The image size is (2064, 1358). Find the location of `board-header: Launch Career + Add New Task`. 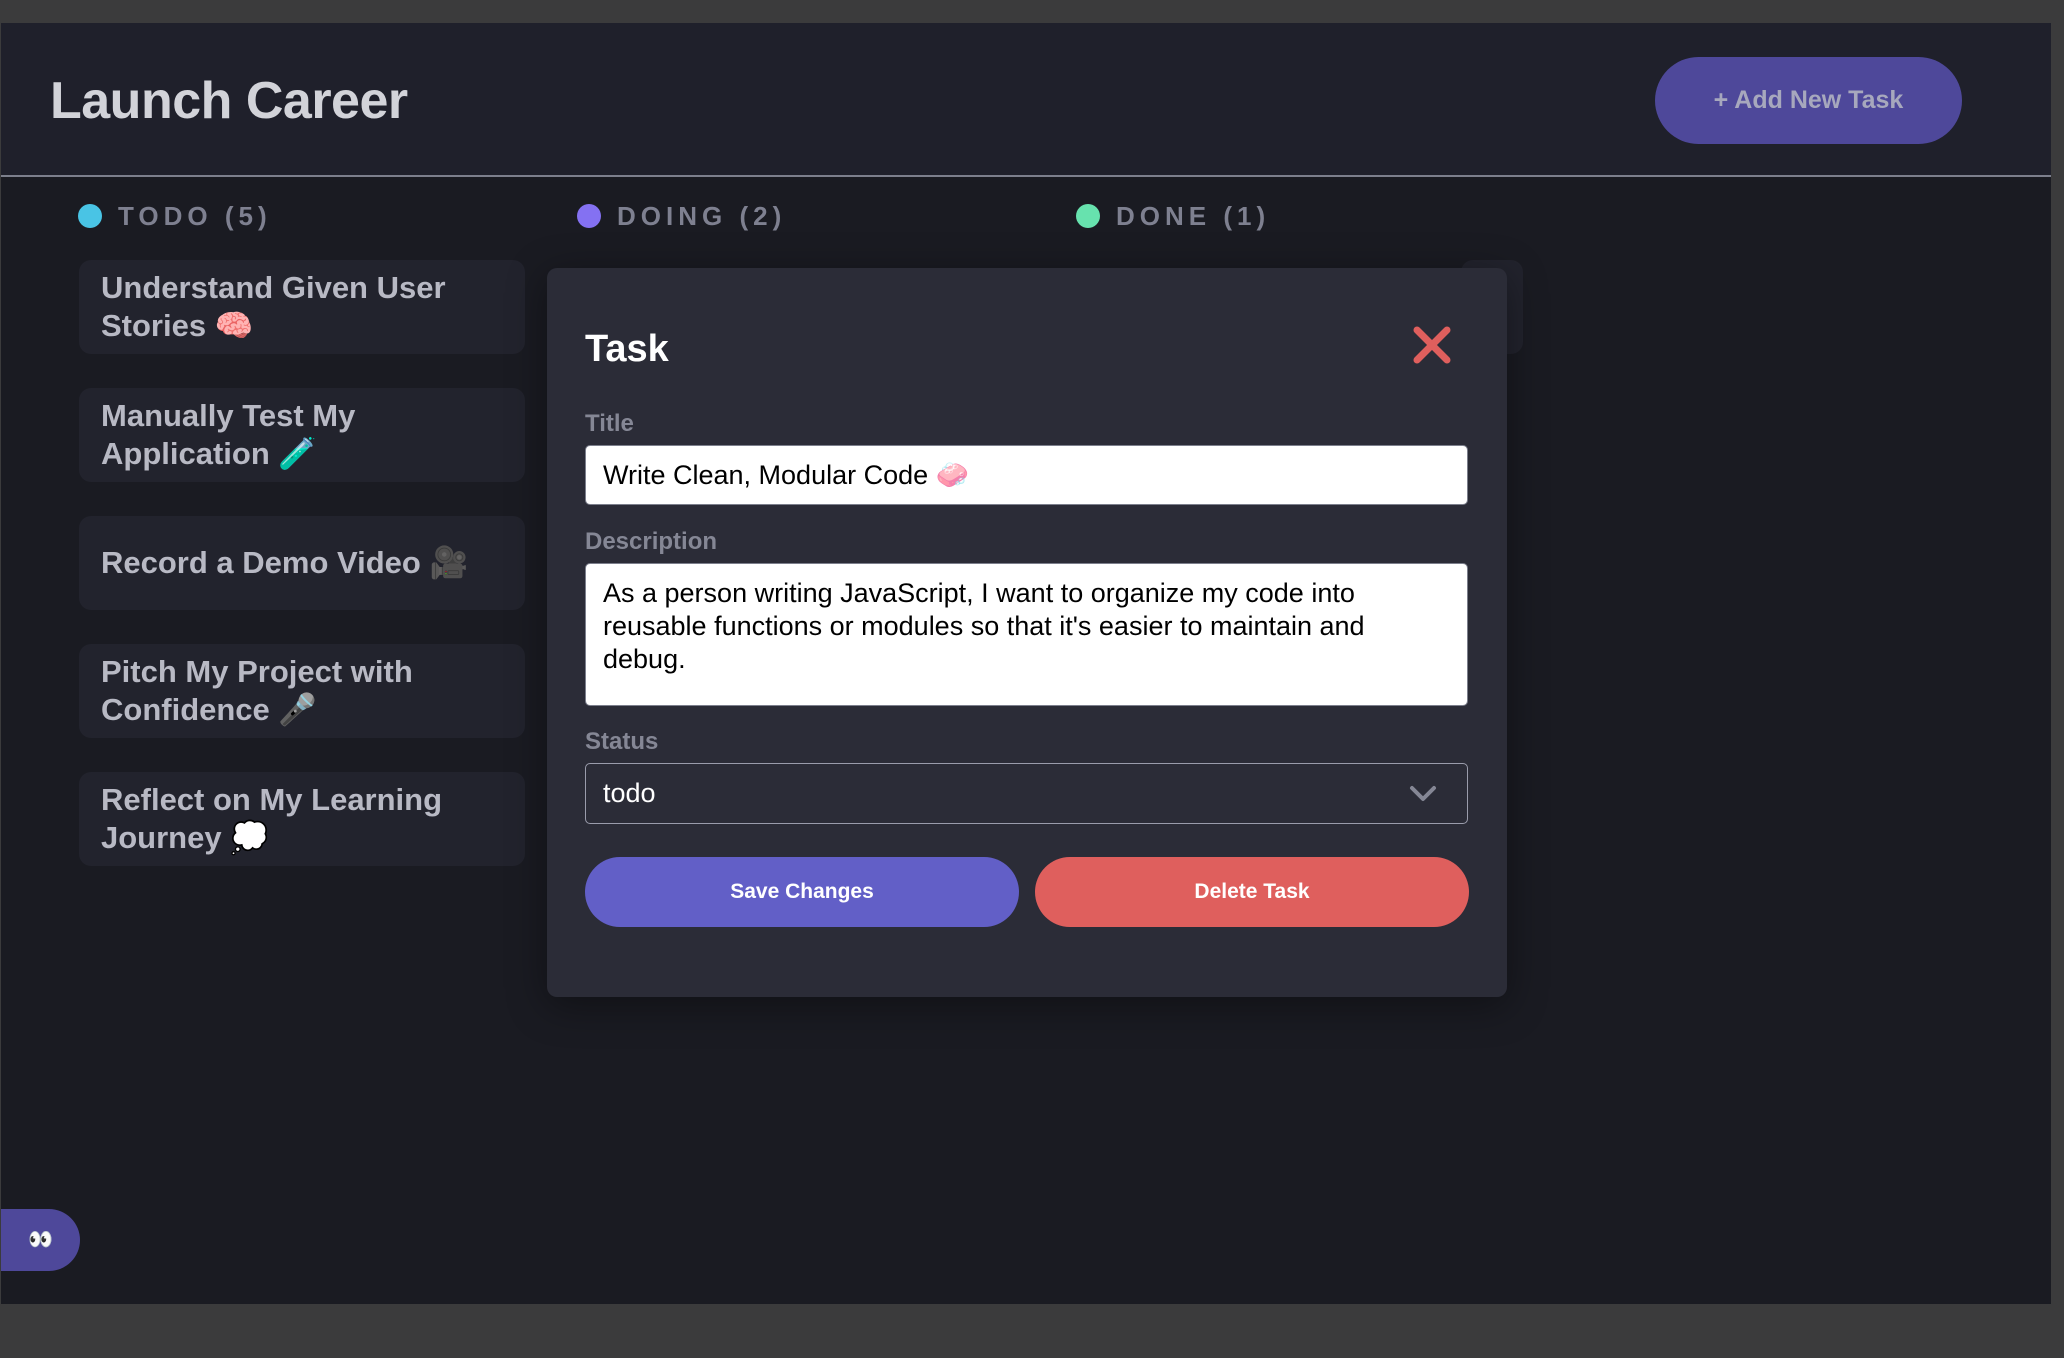

board-header: Launch Career + Add New Task is located at coordinates (1026, 100).